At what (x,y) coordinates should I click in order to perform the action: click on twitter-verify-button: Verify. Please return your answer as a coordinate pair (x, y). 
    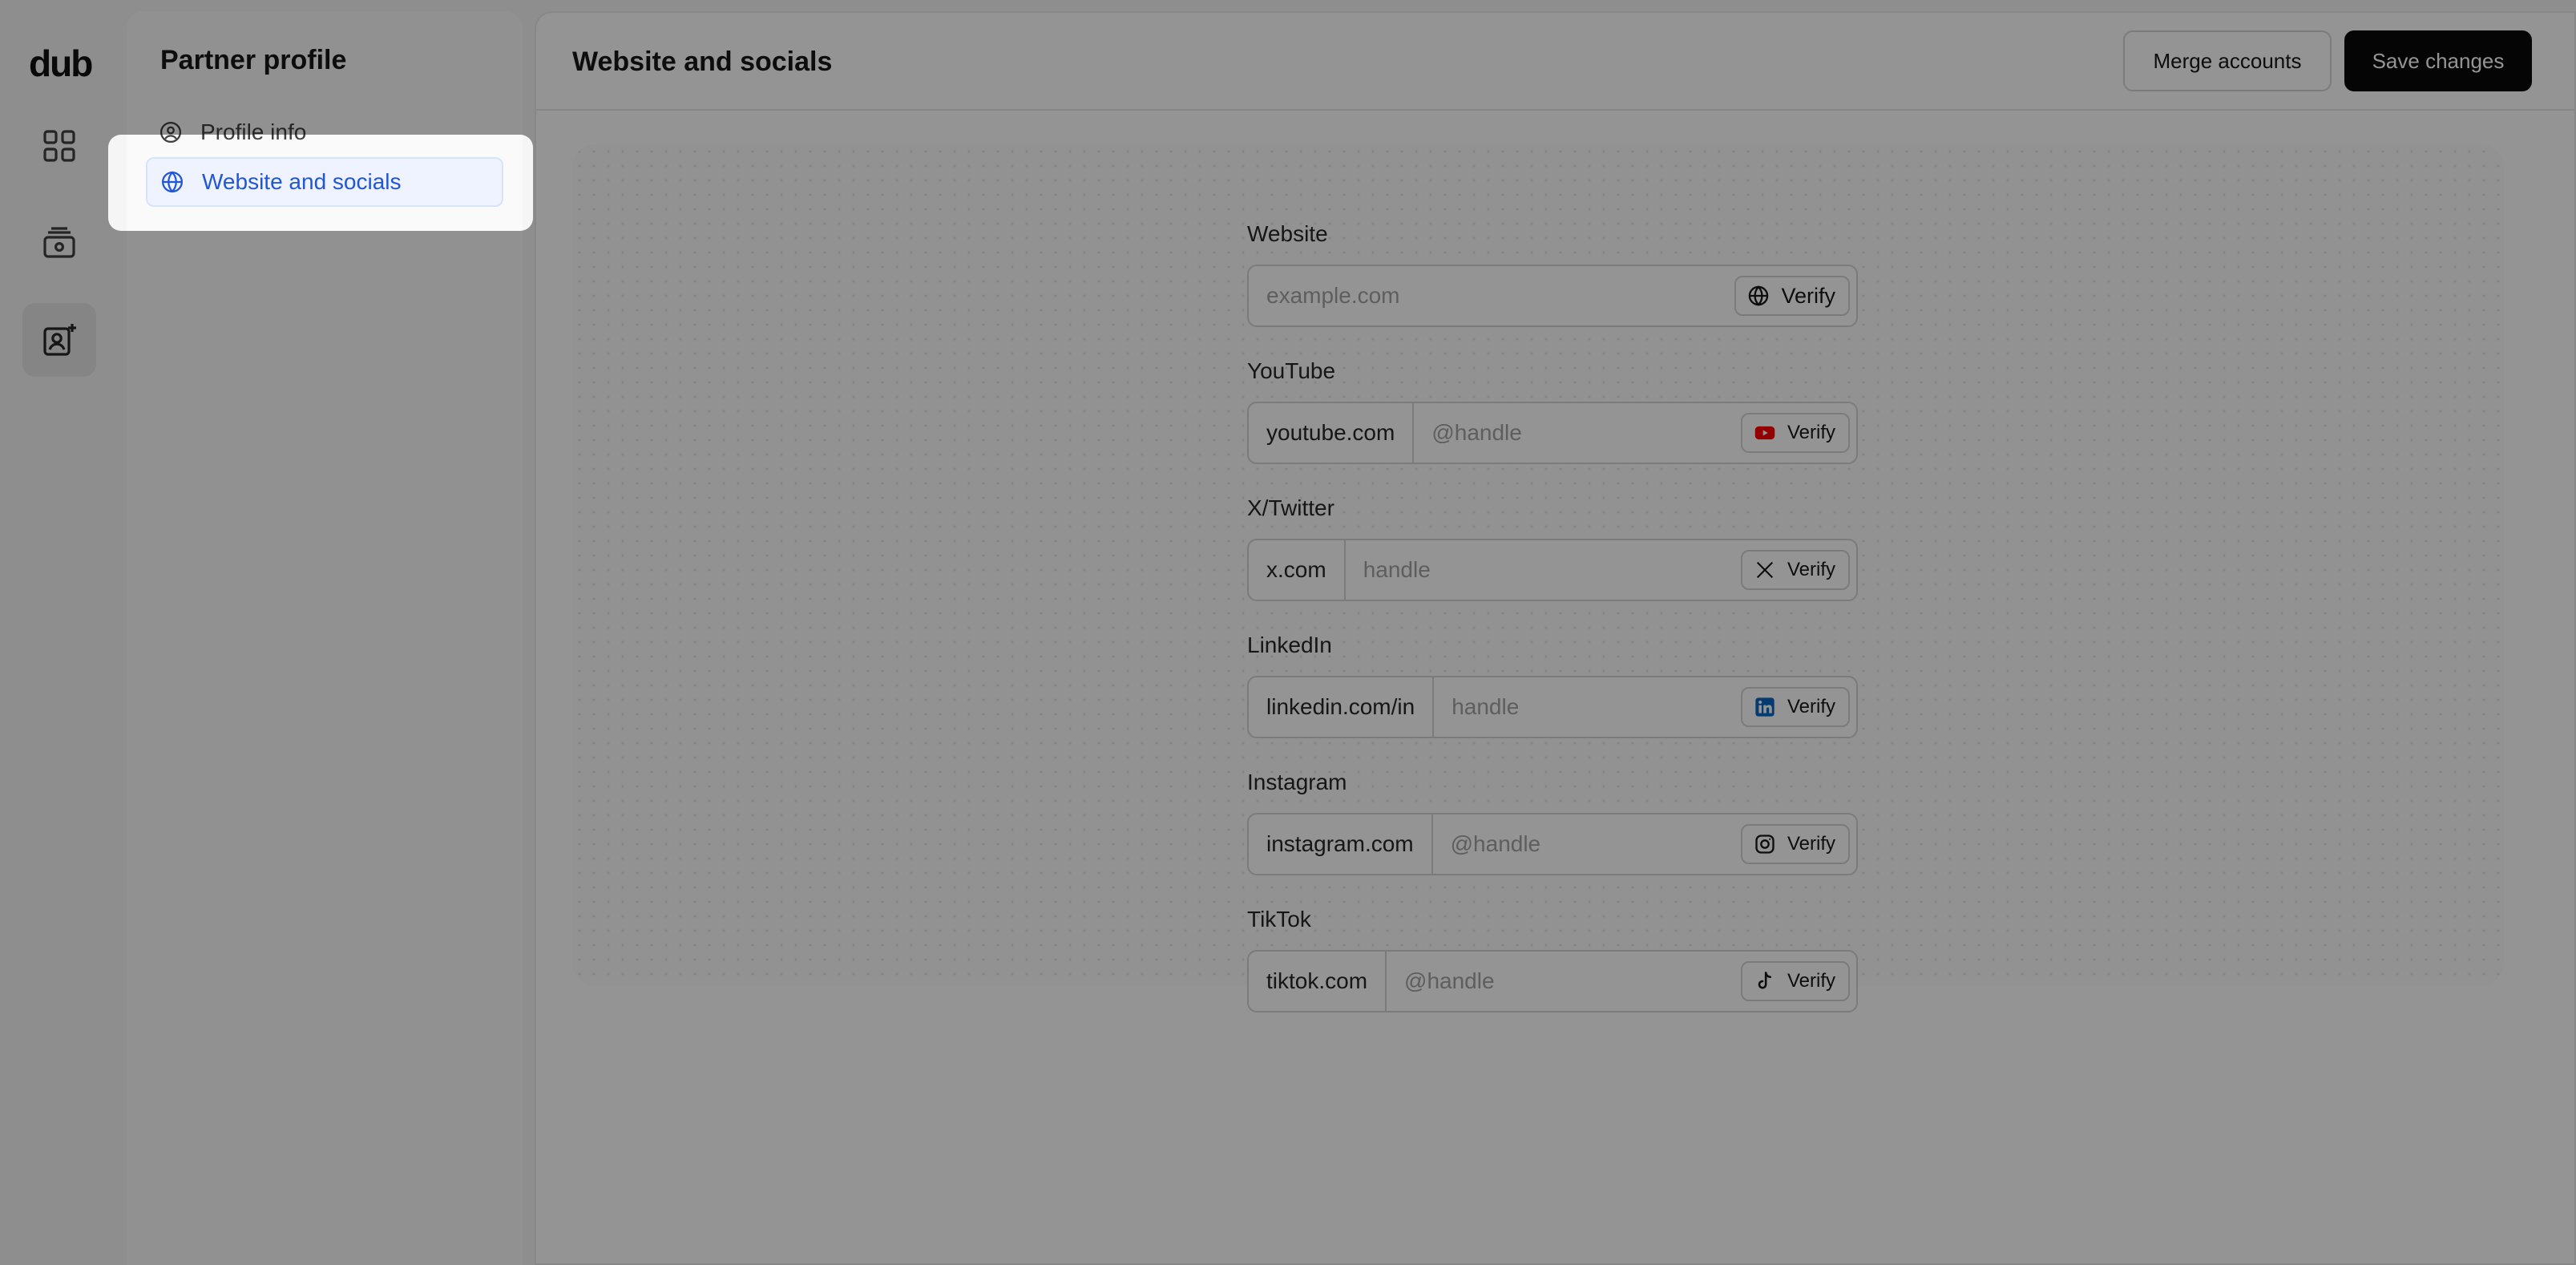
    Looking at the image, I should click on (1795, 570).